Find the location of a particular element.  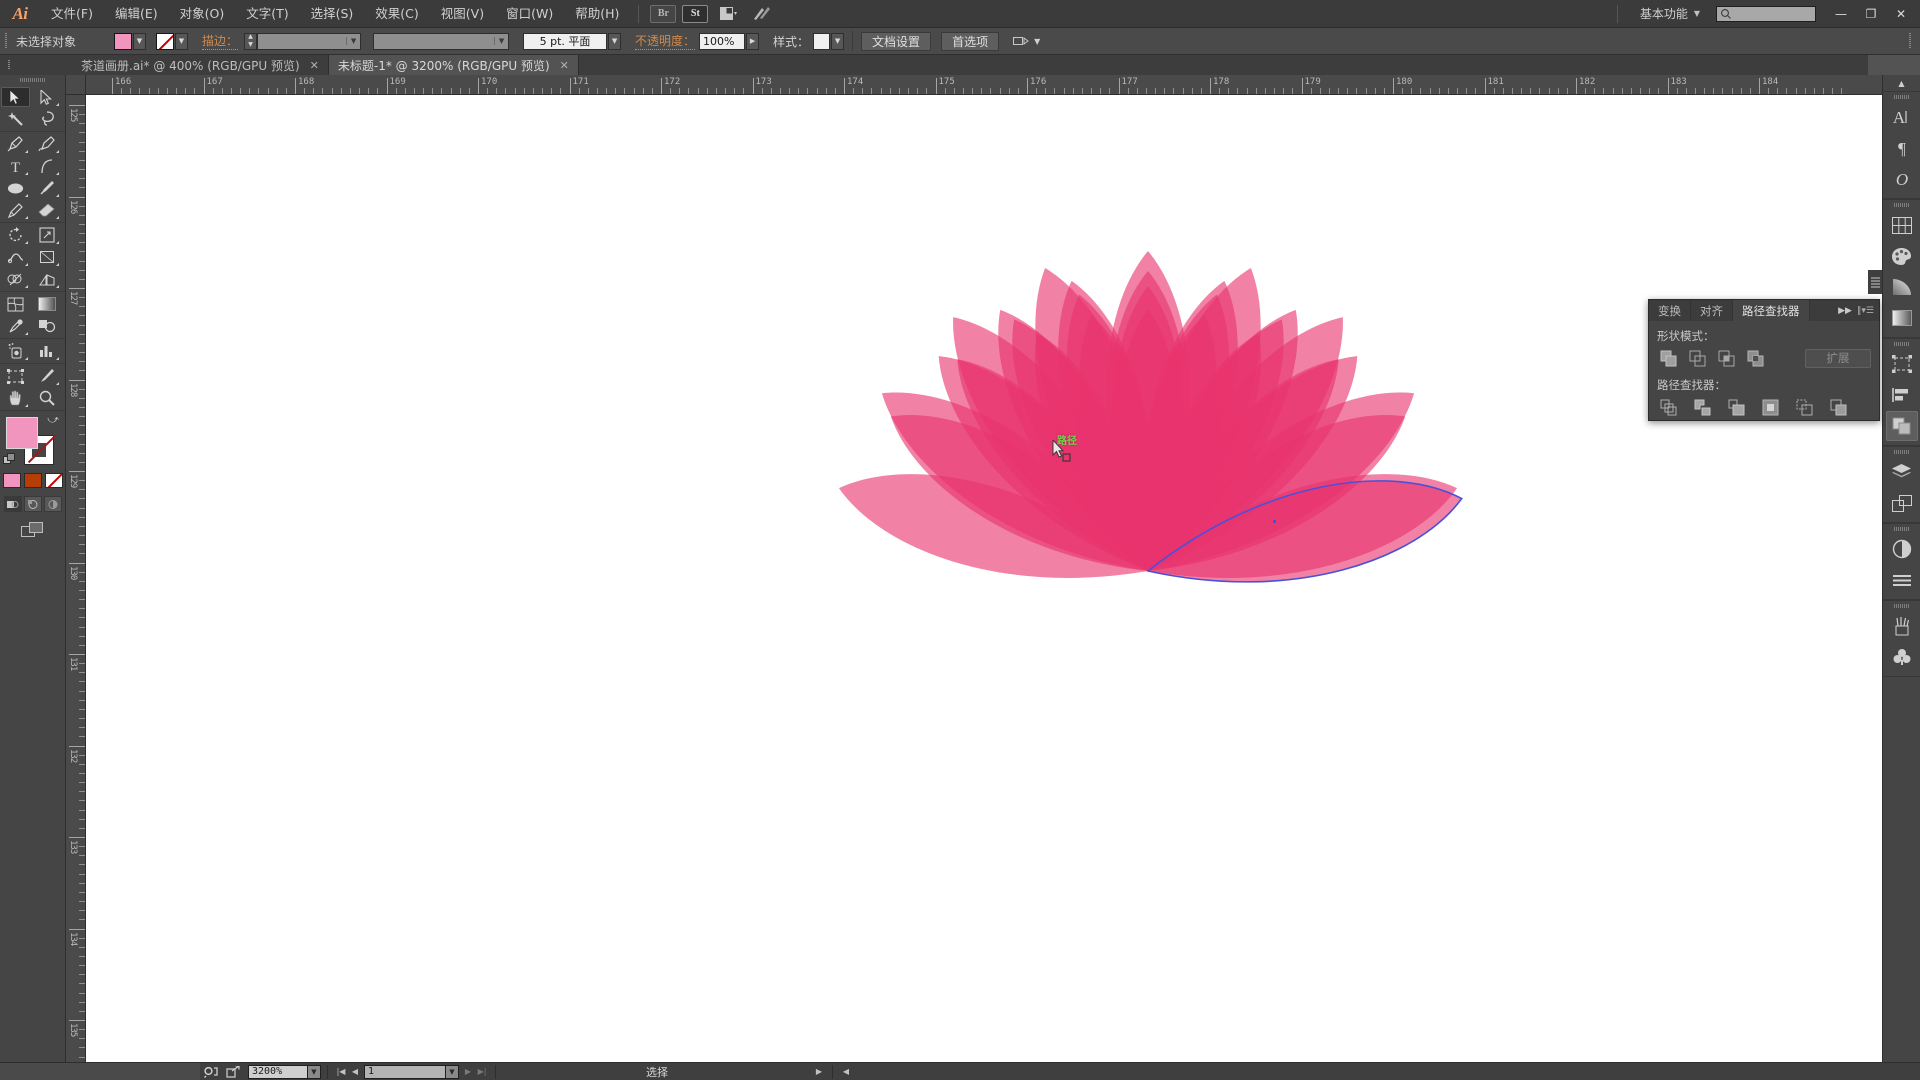

color-swatch is located at coordinates (11, 480).